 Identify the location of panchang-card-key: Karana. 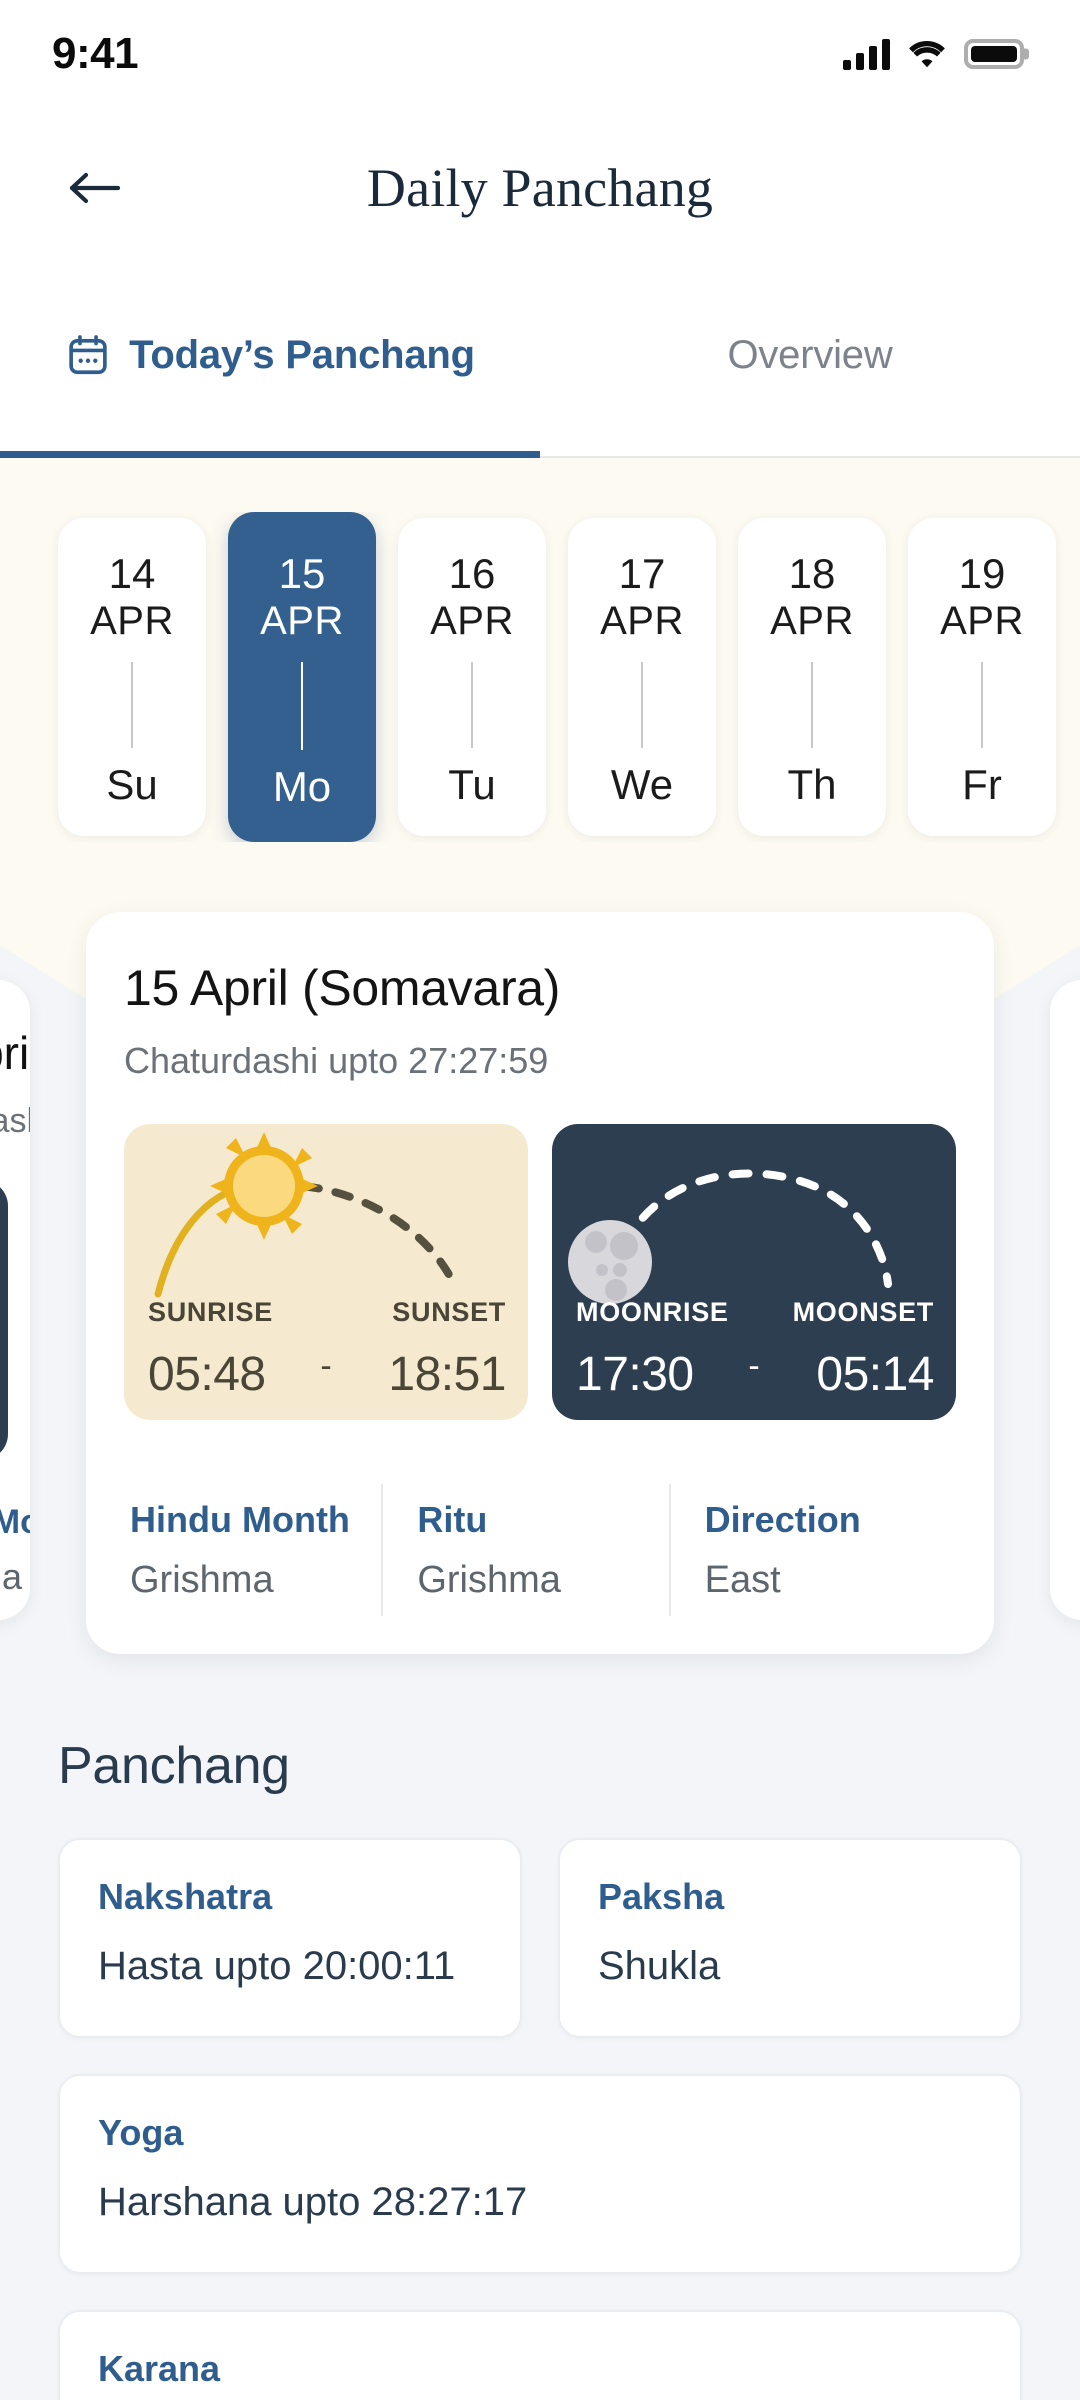
(159, 2368).